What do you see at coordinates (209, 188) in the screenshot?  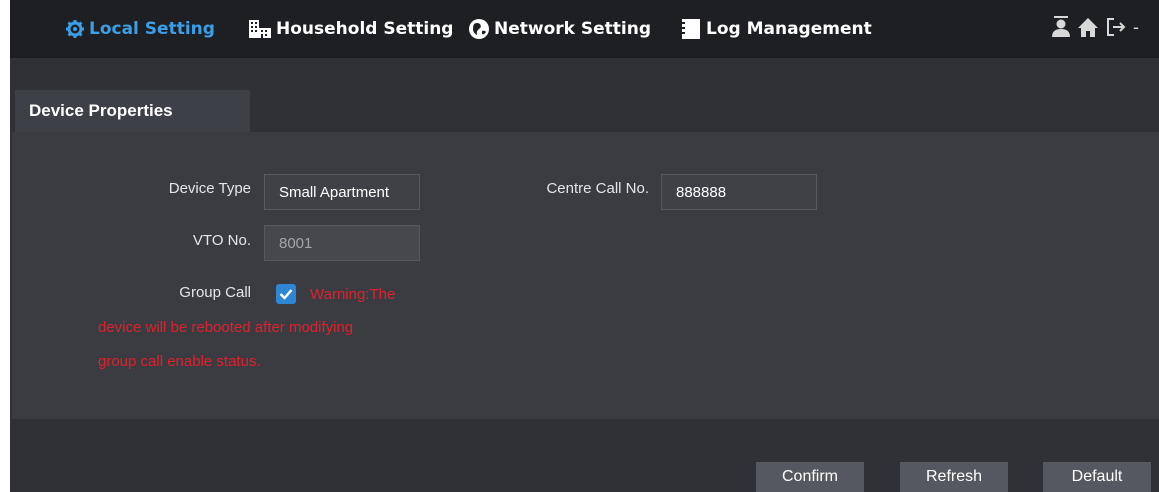 I see `device-type-label: Device Type` at bounding box center [209, 188].